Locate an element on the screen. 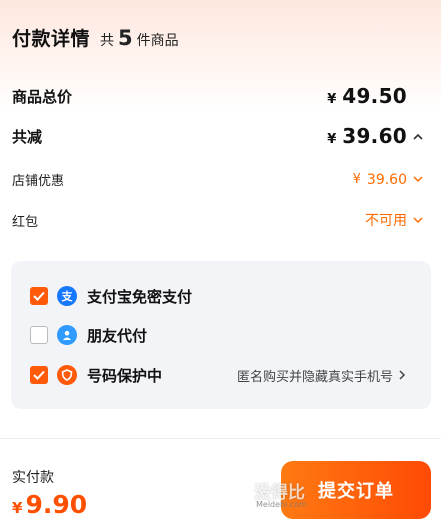 The width and height of the screenshot is (441, 532). option-label: 支付宝免密支付 is located at coordinates (140, 296).